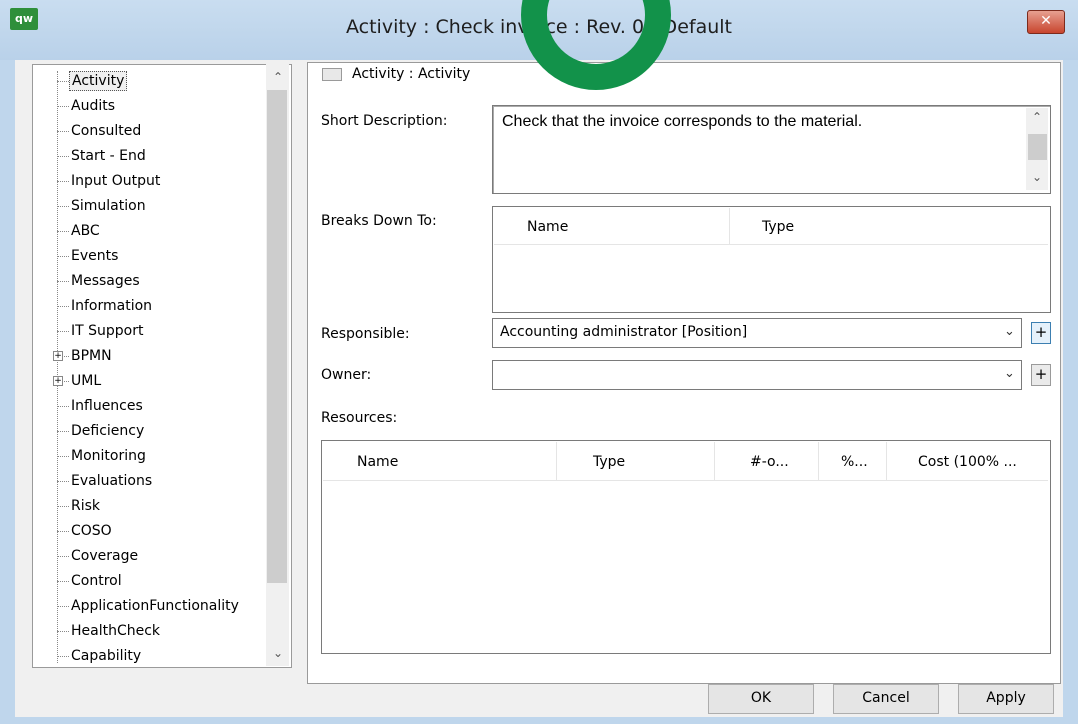 The image size is (1078, 724). Describe the element at coordinates (149, 381) in the screenshot. I see `tree-item: + UML` at that location.